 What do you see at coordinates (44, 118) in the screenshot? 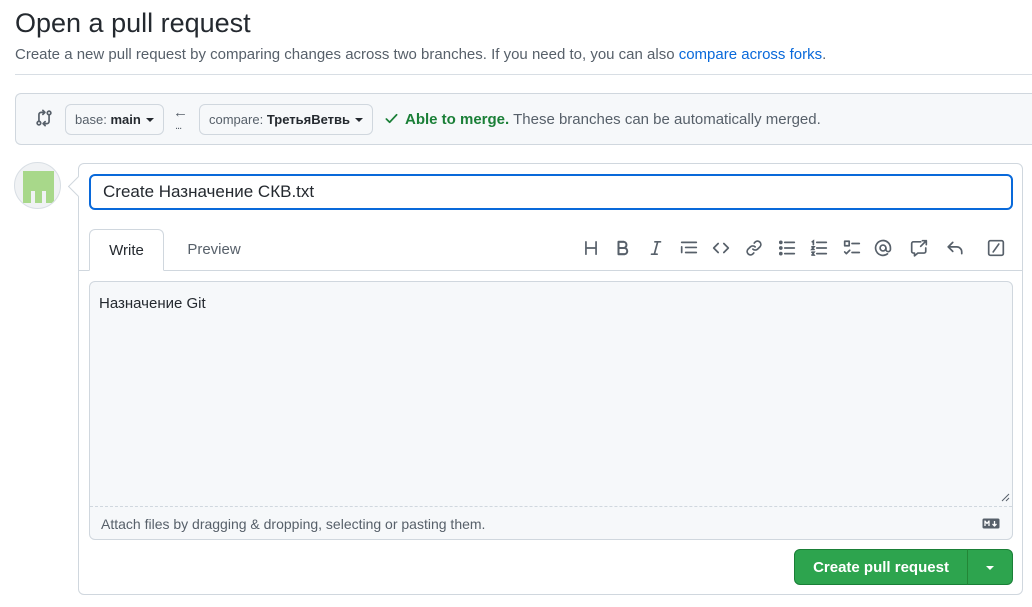
I see `git-compare-icon` at bounding box center [44, 118].